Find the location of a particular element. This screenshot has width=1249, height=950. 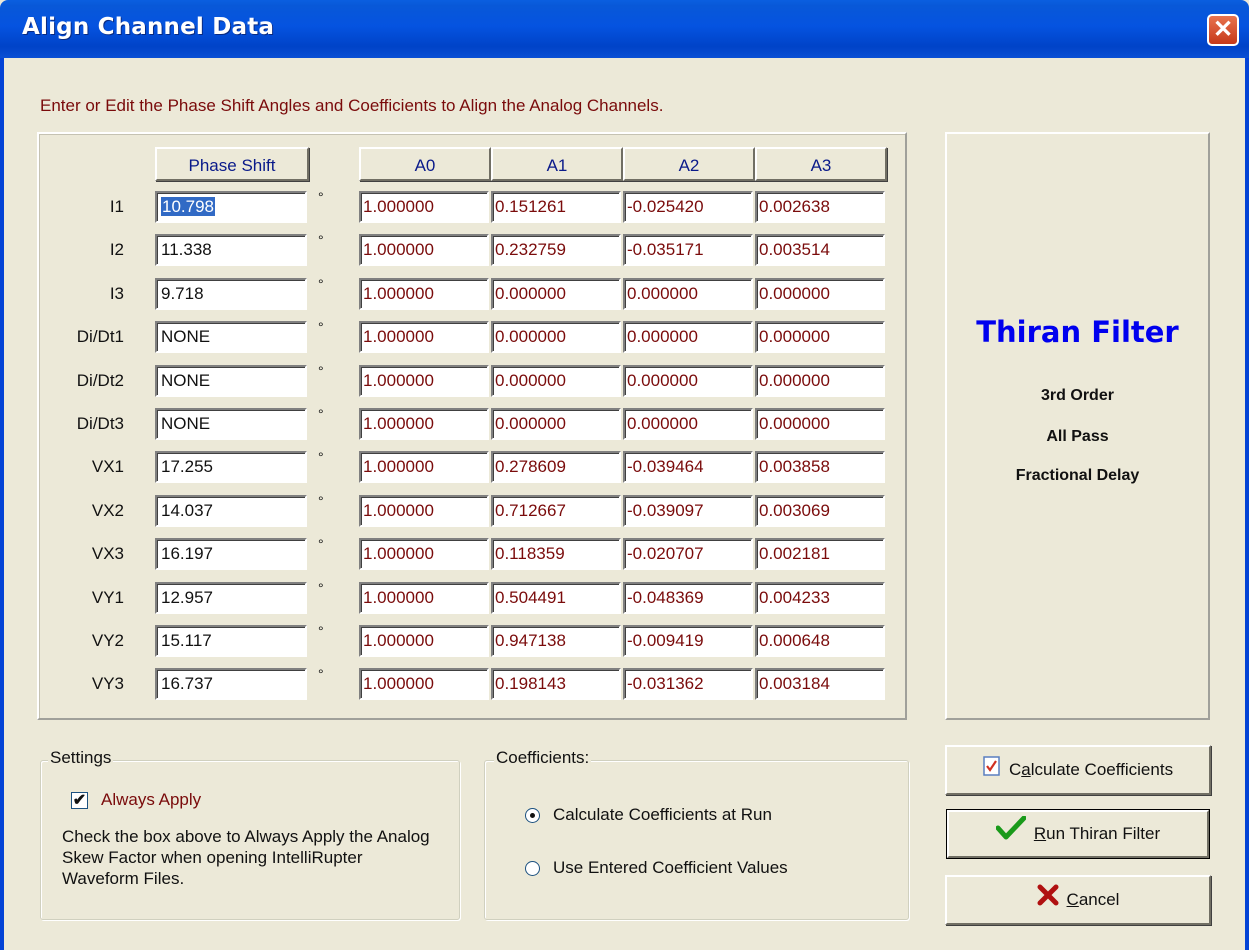

a3-header: A3 is located at coordinates (821, 164).